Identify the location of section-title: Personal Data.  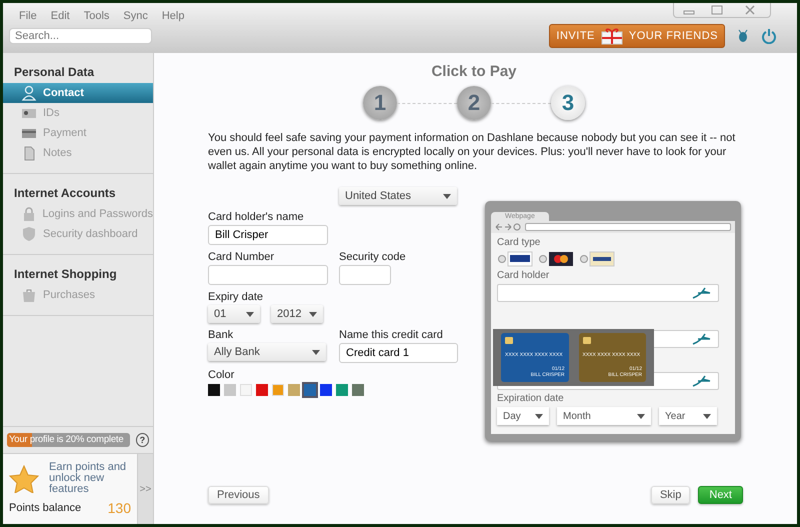
(54, 73).